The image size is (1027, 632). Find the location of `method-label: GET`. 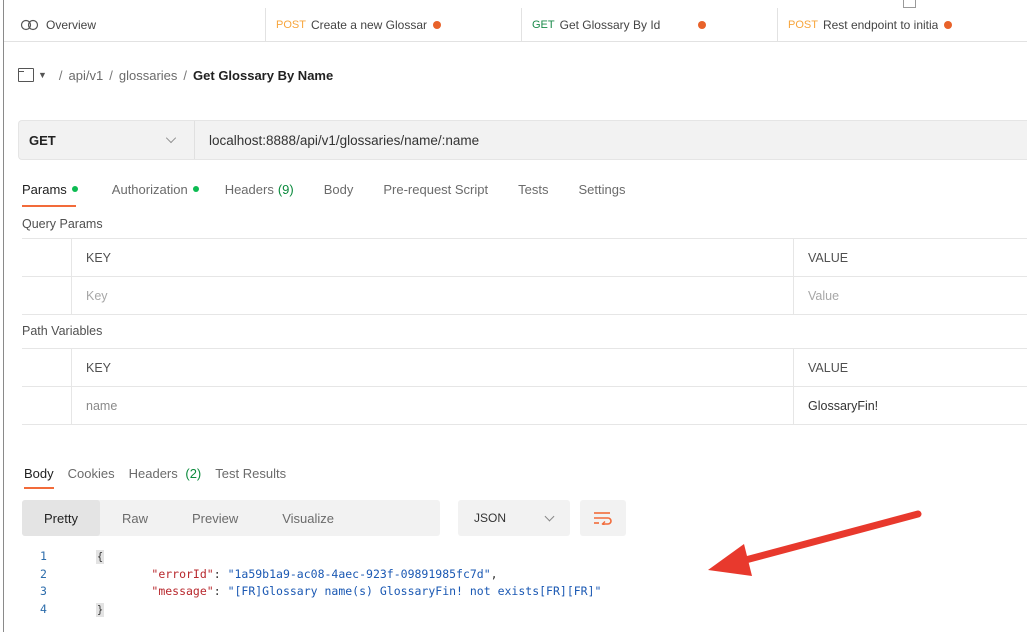

method-label: GET is located at coordinates (42, 140).